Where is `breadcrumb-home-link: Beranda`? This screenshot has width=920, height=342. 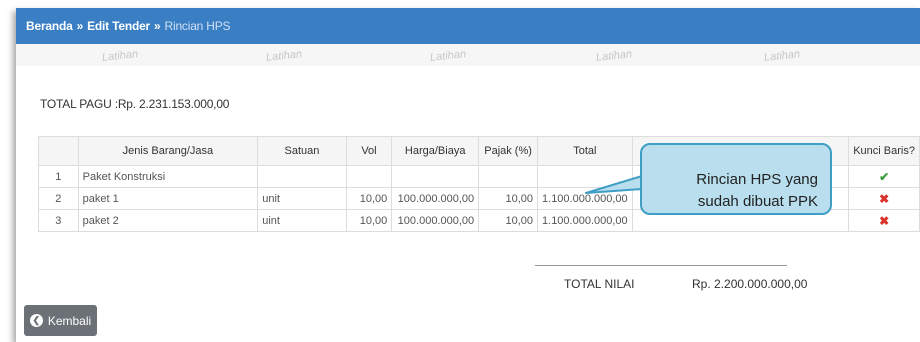
breadcrumb-home-link: Beranda is located at coordinates (49, 26).